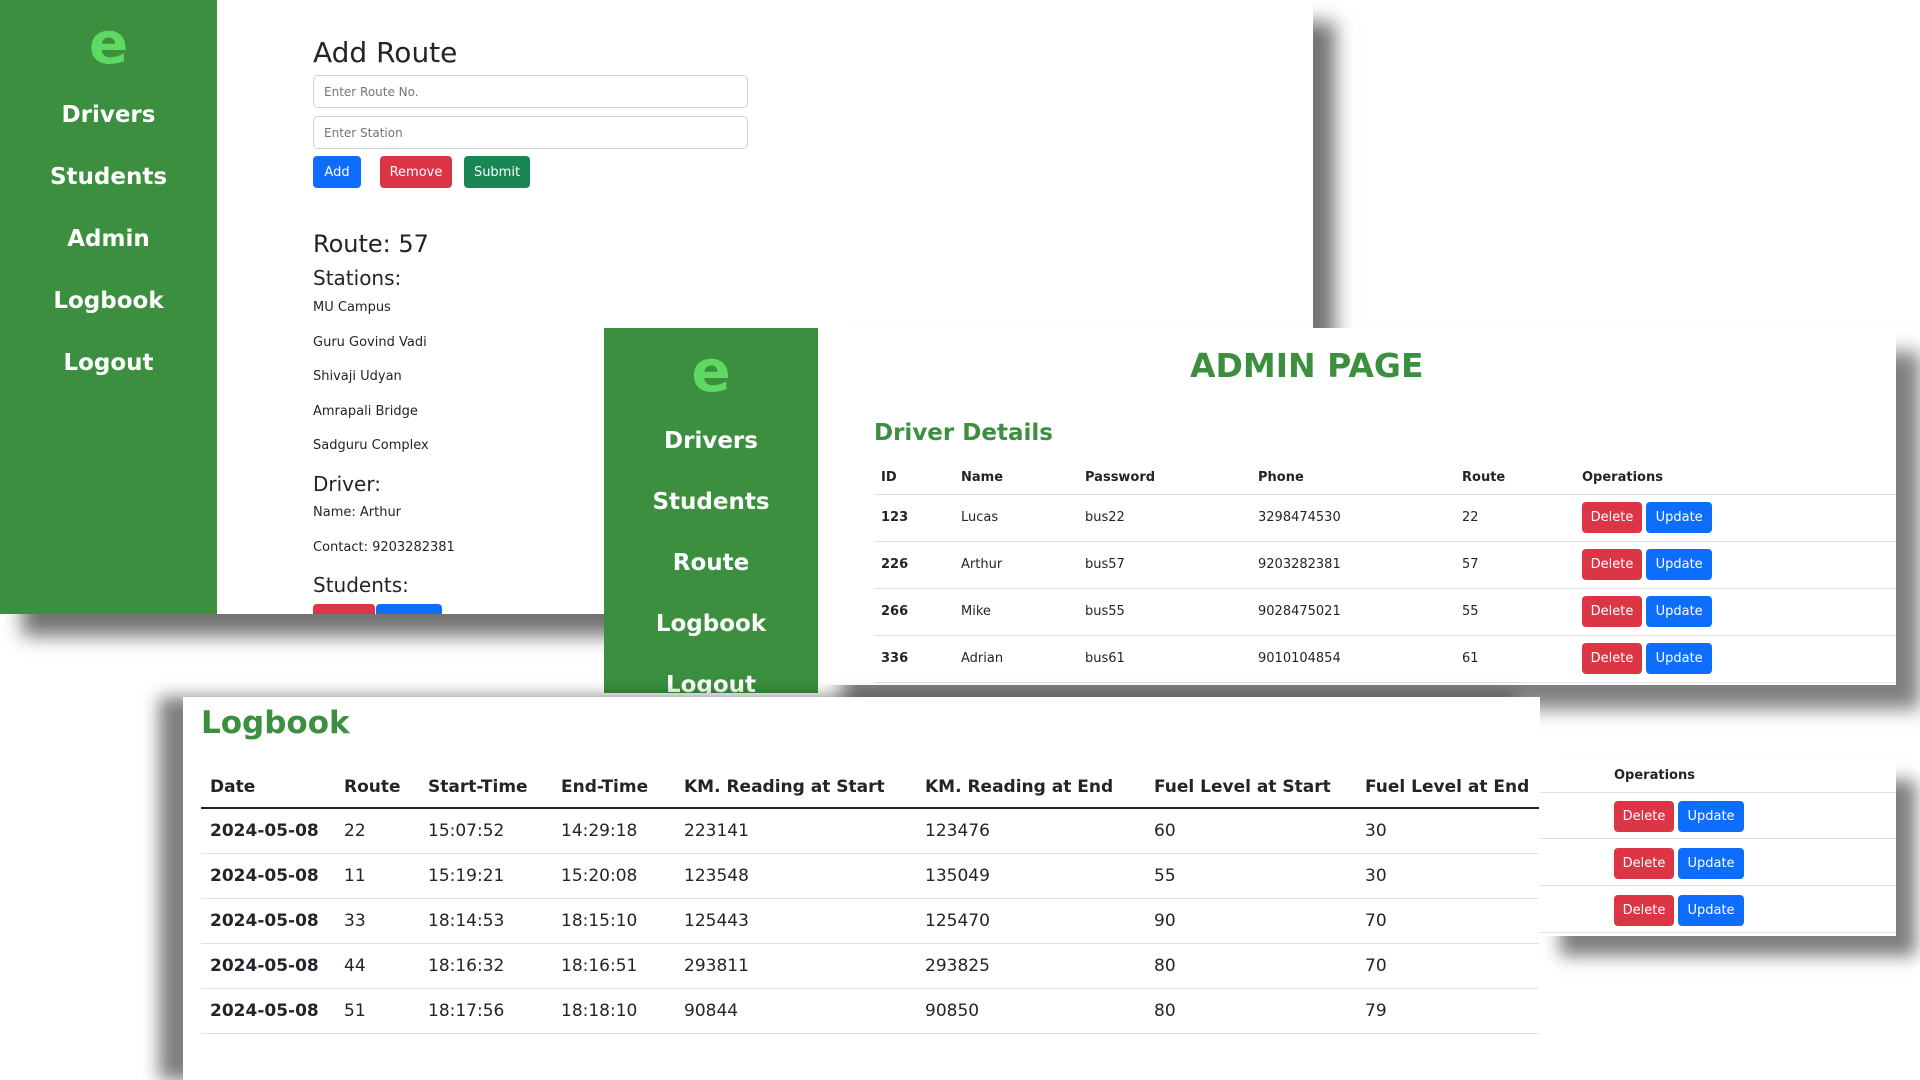 The image size is (1920, 1080). Describe the element at coordinates (1470, 517) in the screenshot. I see `driver-route: 22` at that location.